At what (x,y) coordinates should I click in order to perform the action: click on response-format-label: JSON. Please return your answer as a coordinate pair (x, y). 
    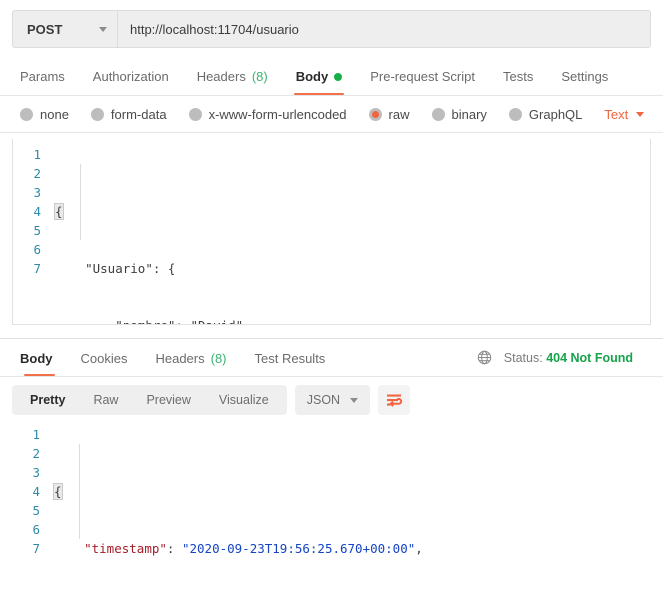
    Looking at the image, I should click on (323, 400).